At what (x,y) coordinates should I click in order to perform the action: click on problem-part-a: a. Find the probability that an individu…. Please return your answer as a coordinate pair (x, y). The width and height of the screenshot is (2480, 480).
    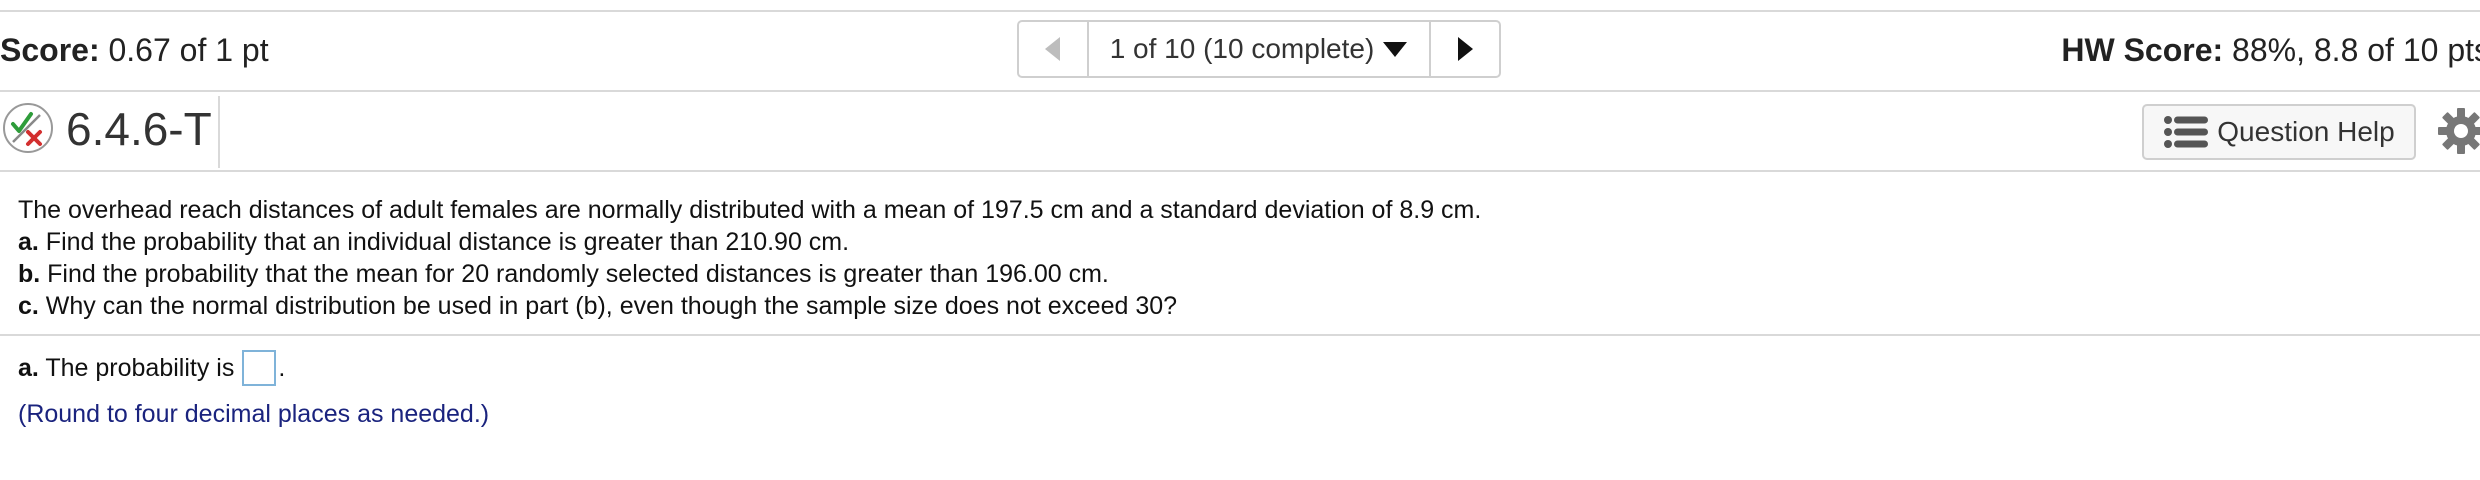
    Looking at the image, I should click on (749, 242).